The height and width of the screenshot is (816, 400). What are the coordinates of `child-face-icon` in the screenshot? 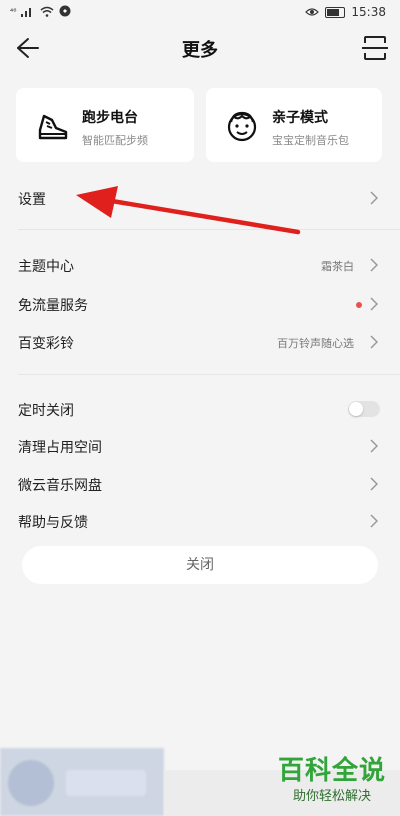 It's located at (242, 126).